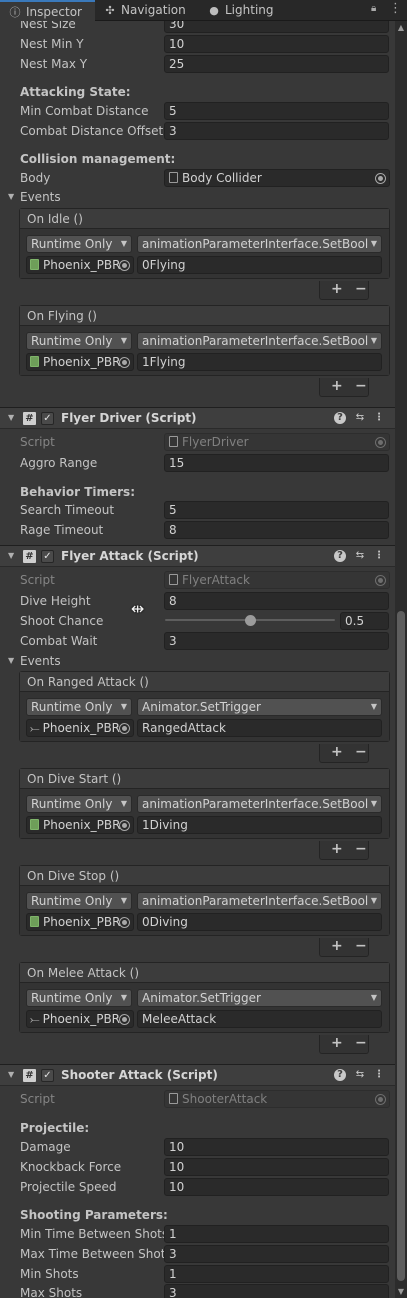 The width and height of the screenshot is (407, 1298). I want to click on more-menu-icon: ⋮, so click(395, 8).